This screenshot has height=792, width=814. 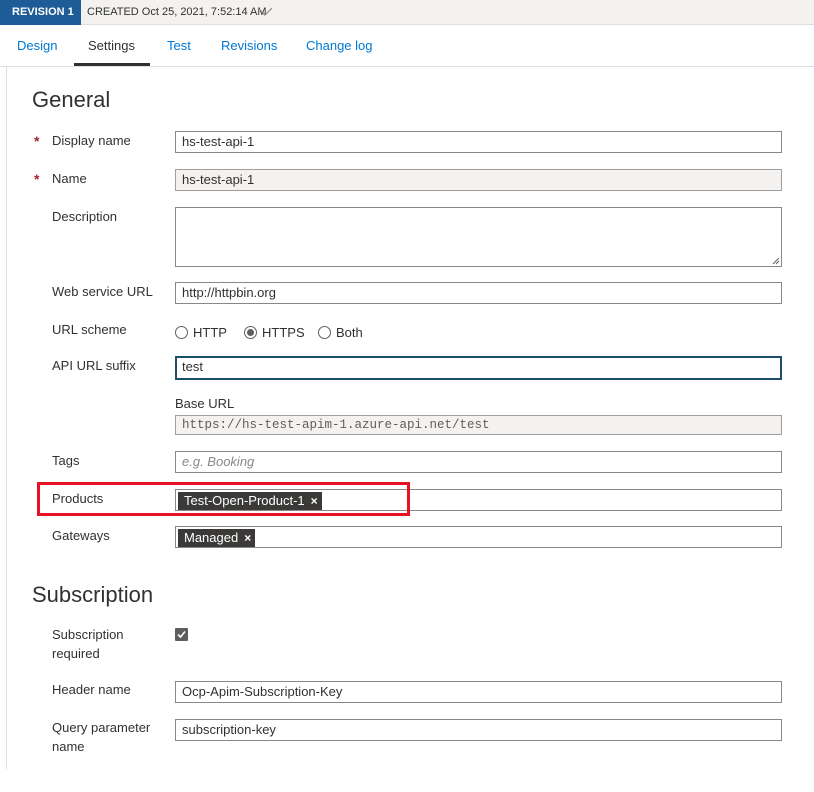 I want to click on web-service-url-label: Web service URL, so click(x=102, y=291).